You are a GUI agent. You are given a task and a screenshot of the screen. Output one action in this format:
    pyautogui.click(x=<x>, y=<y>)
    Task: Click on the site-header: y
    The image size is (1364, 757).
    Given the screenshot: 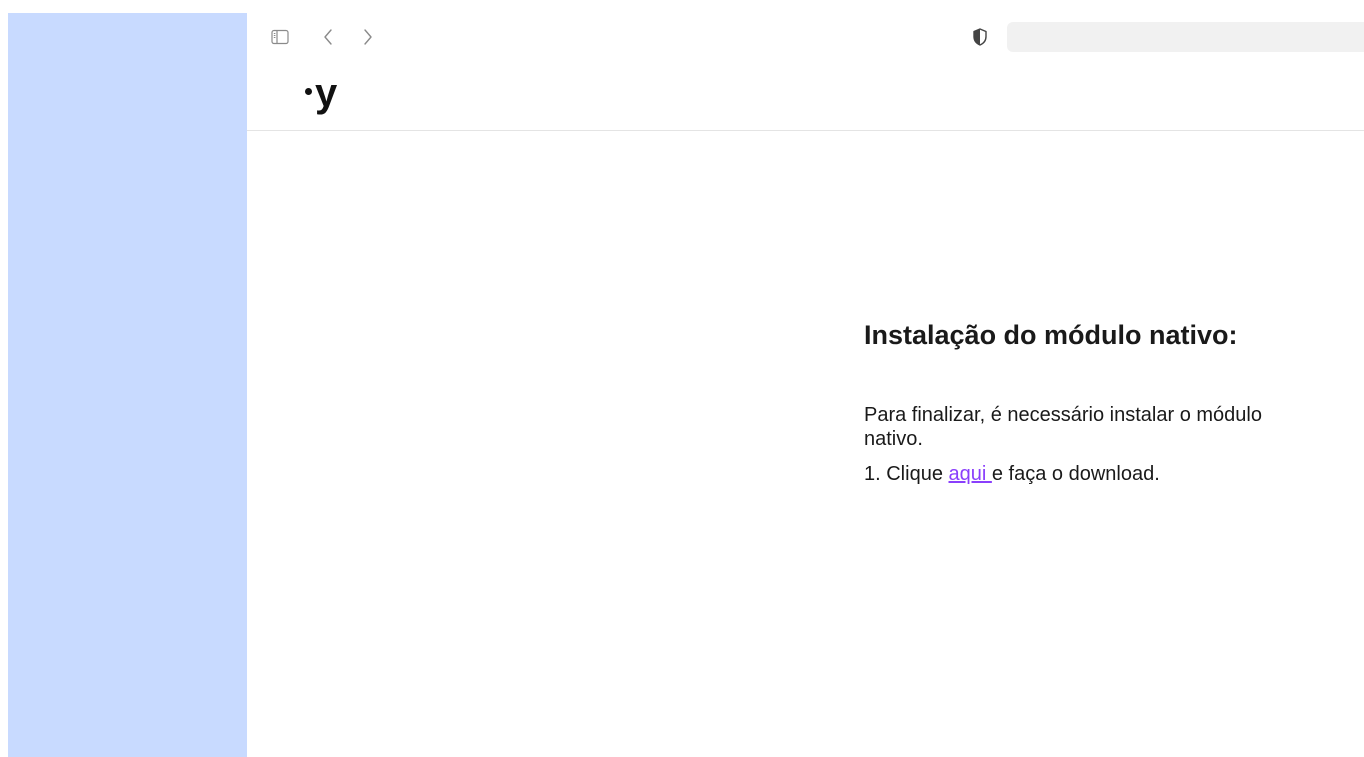 What is the action you would take?
    pyautogui.click(x=805, y=97)
    